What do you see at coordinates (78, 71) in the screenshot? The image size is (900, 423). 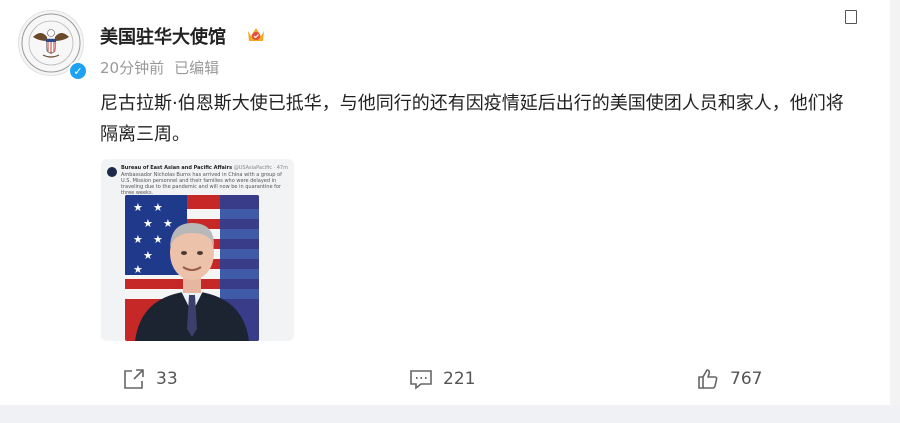 I see `verified-icon: ✓` at bounding box center [78, 71].